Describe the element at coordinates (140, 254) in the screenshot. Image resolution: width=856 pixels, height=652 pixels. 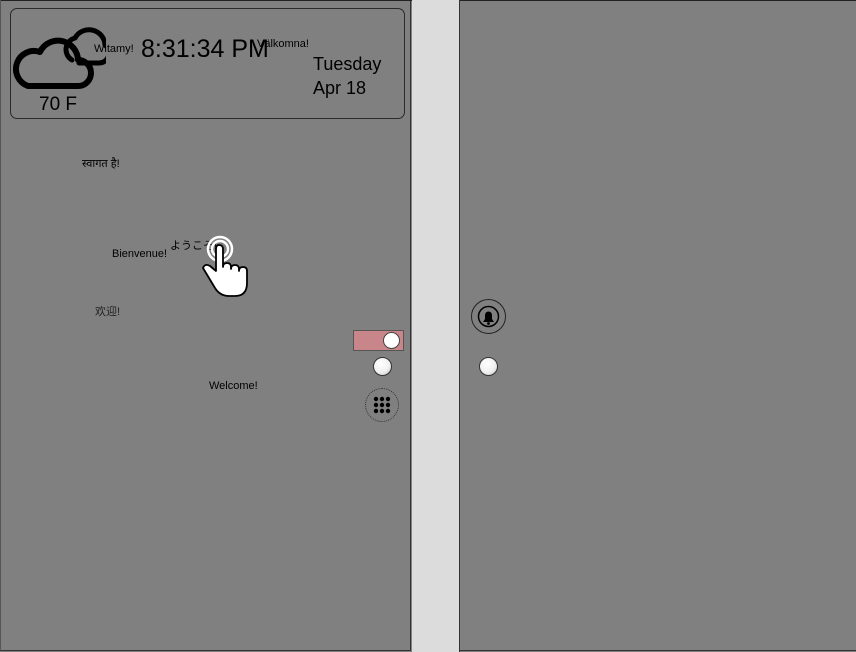
I see `greeting-french: Bienvenue!` at that location.